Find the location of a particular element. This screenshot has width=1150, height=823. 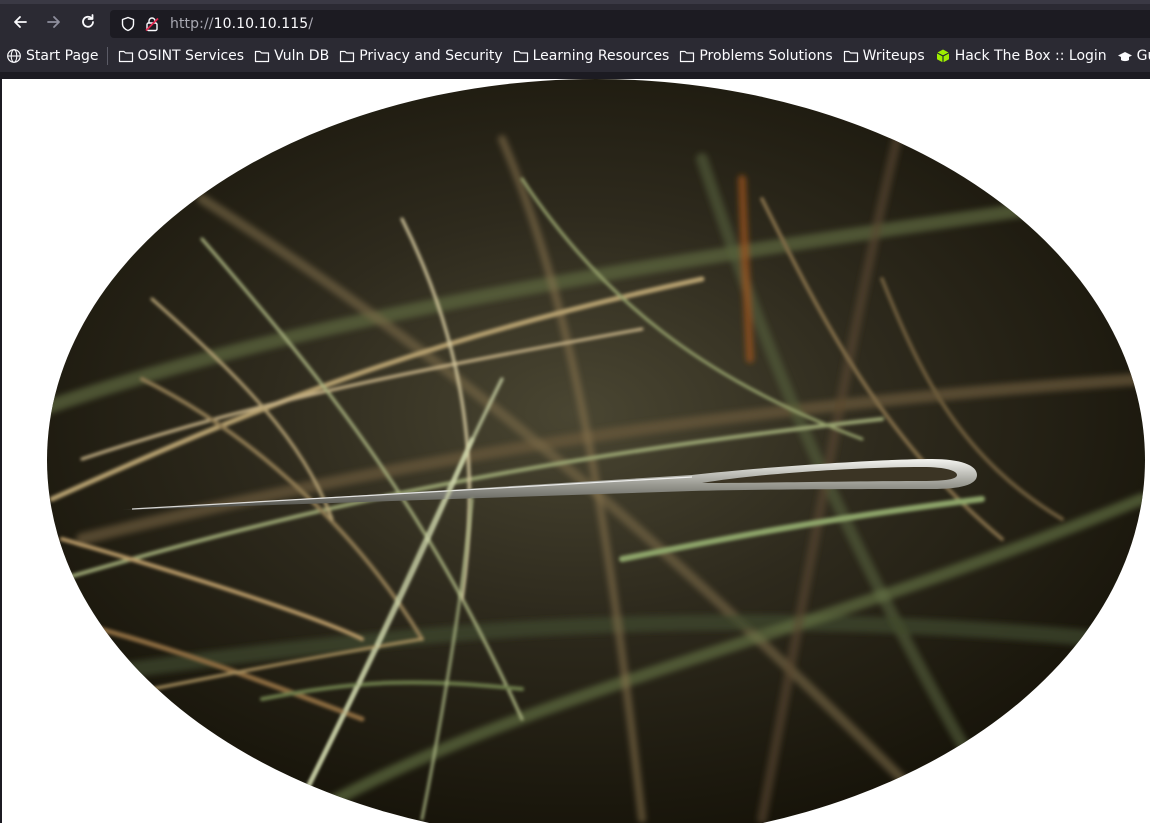

bookmark-folder-vuln-db: Vuln DB is located at coordinates (290, 56).